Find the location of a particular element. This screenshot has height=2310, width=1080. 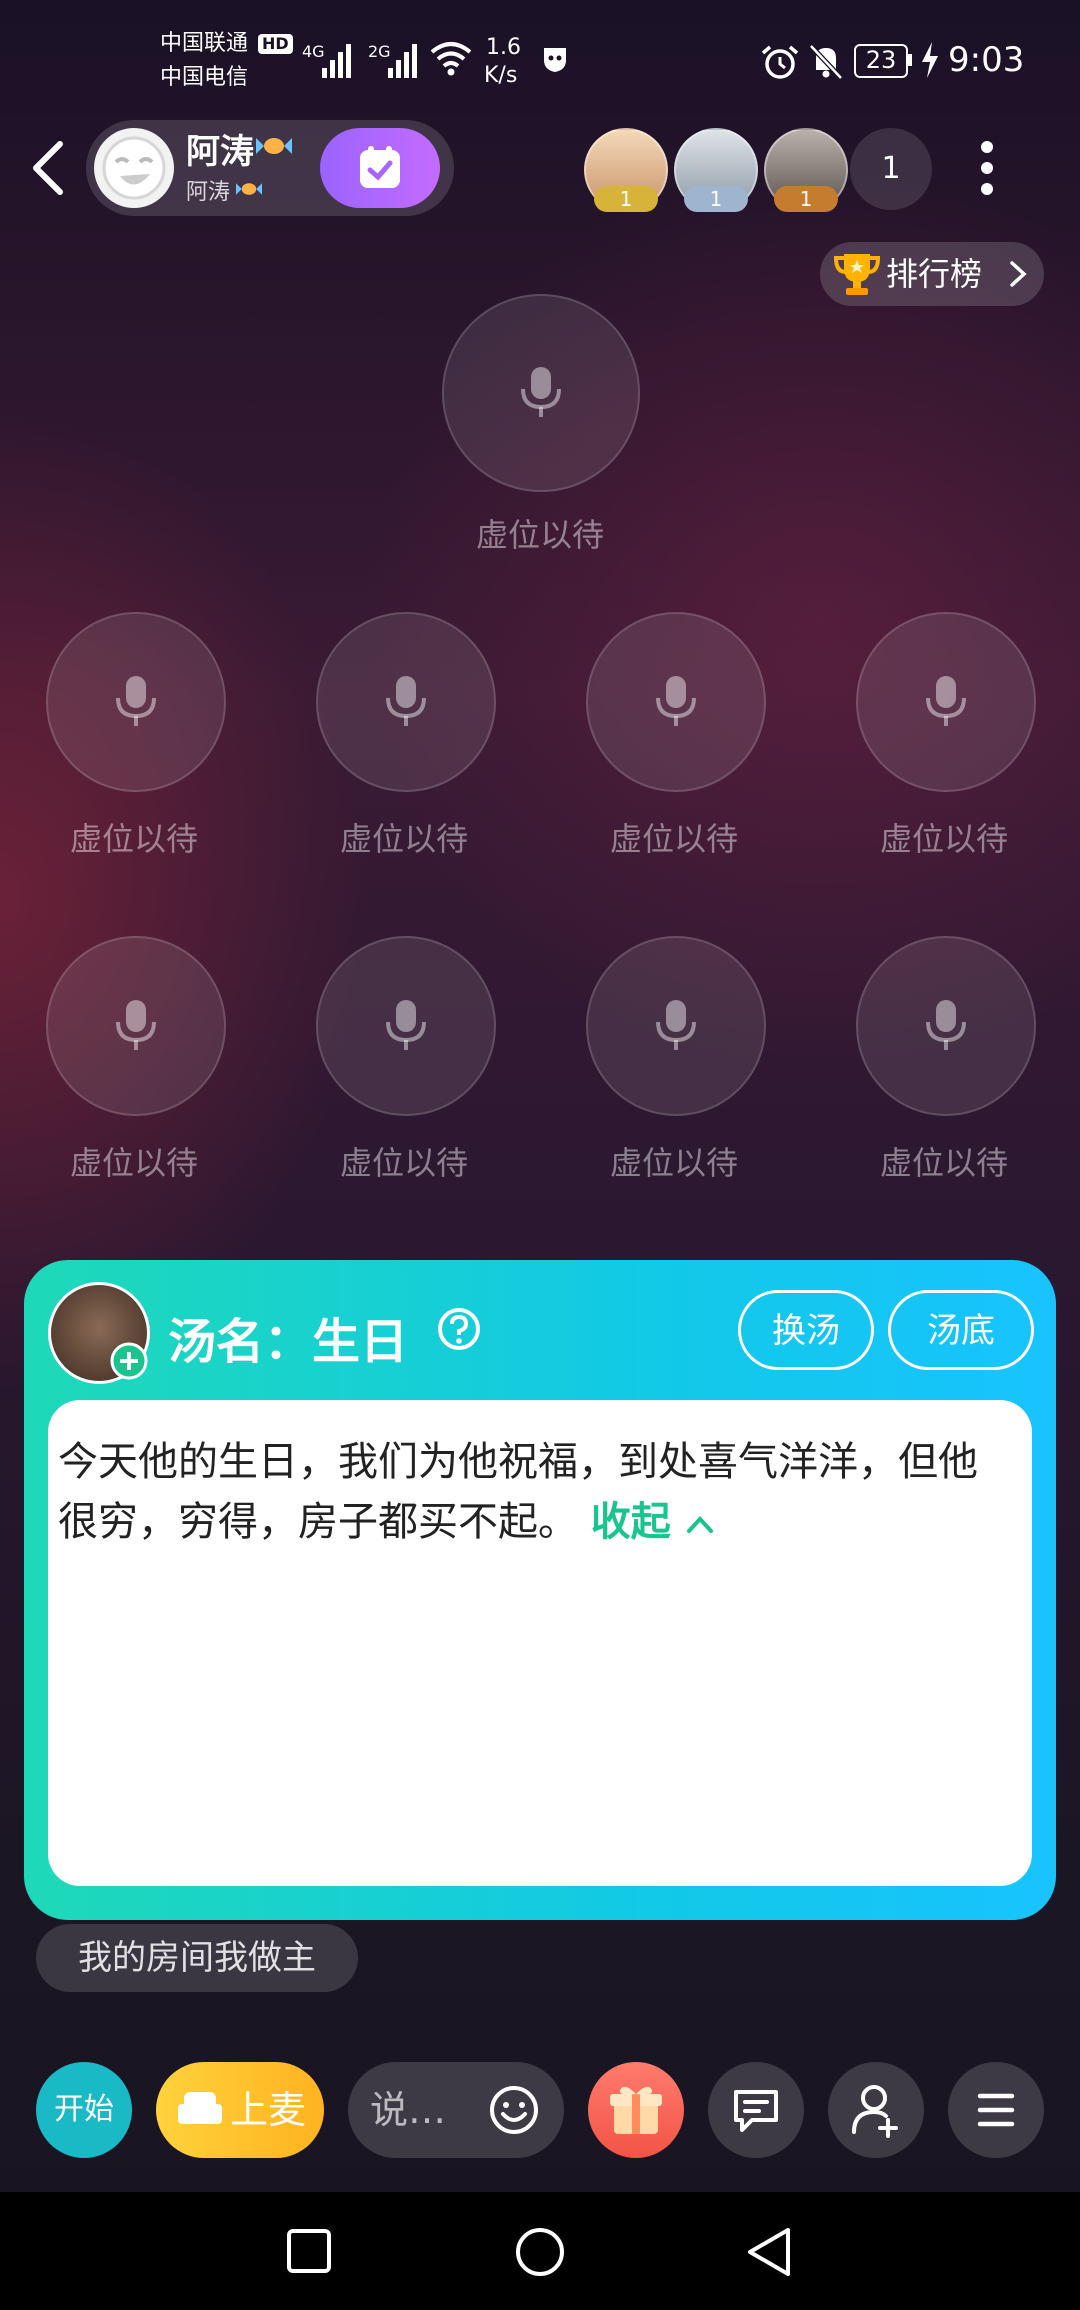

circle-nav-icon is located at coordinates (540, 2252).